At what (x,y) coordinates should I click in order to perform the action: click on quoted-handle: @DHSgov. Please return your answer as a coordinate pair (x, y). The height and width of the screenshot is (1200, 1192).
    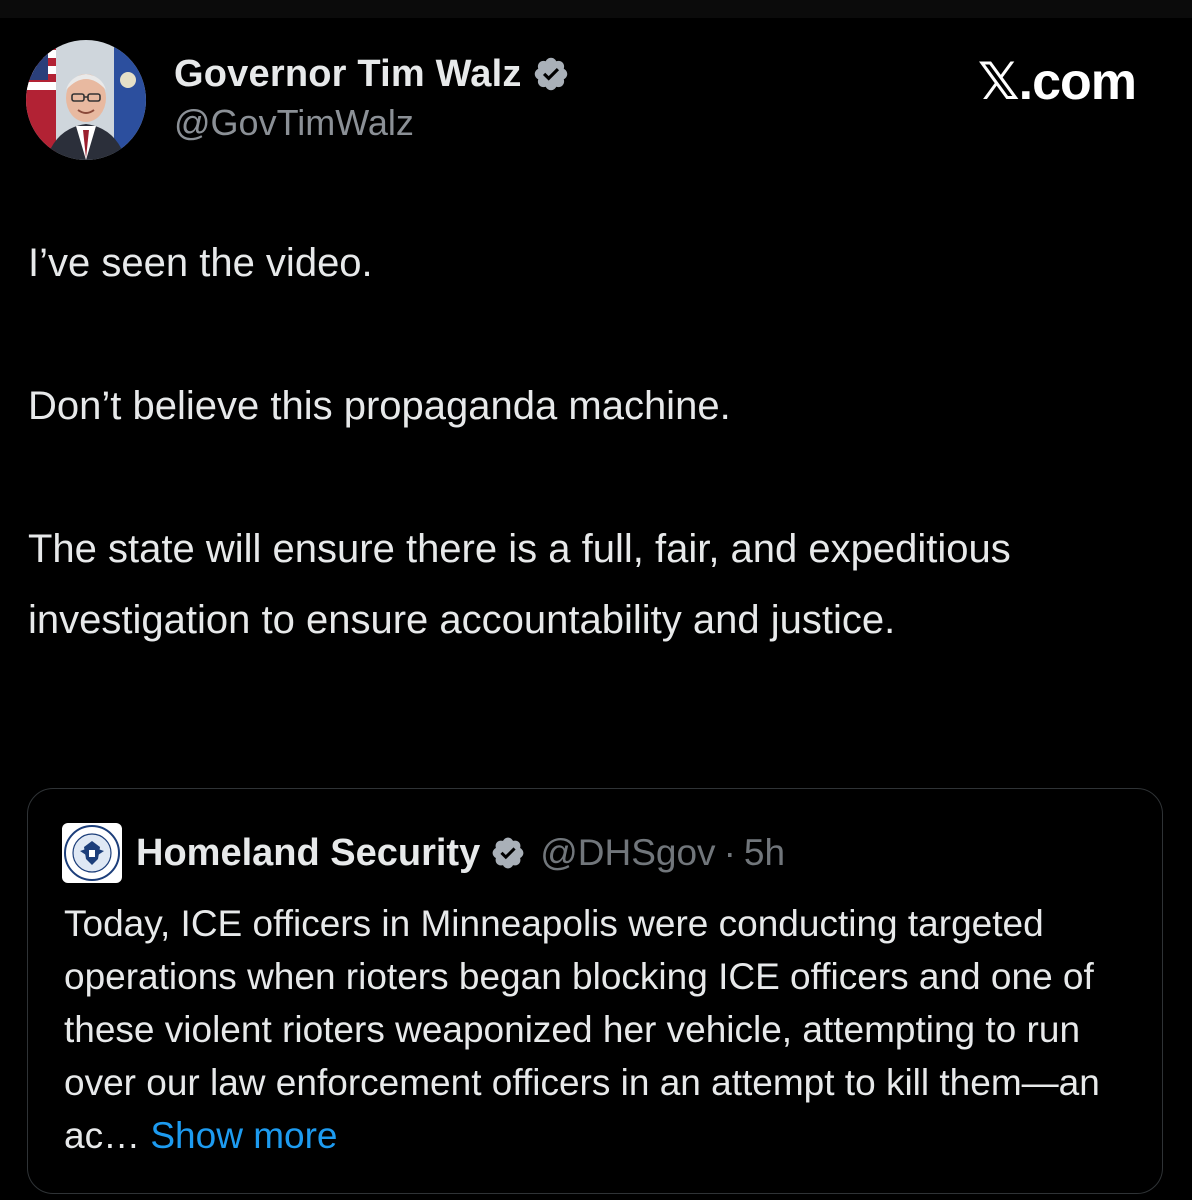
    Looking at the image, I should click on (627, 853).